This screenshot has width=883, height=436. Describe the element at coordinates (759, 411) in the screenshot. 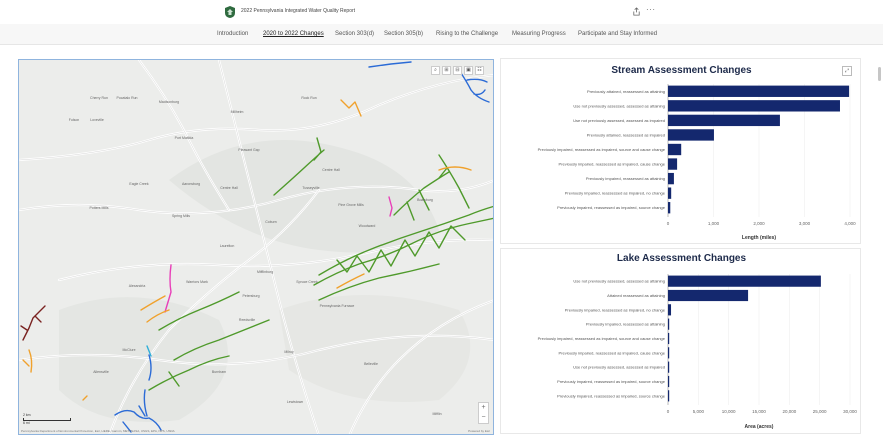

I see `x-tick-label: 15,000` at that location.